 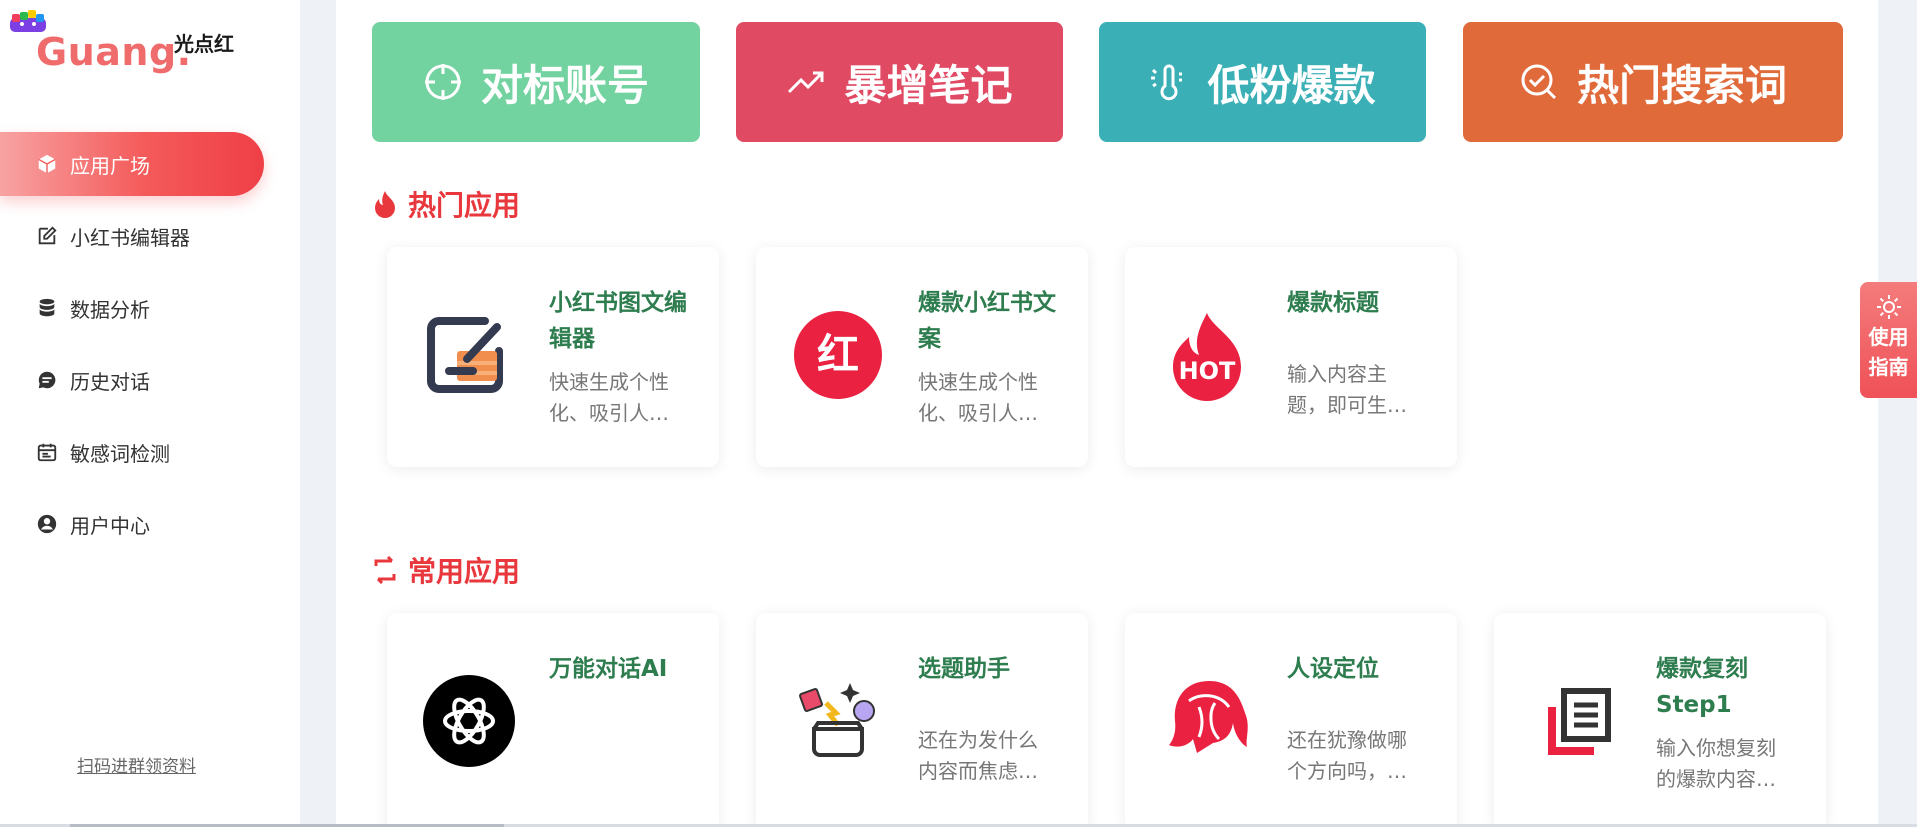 What do you see at coordinates (446, 570) in the screenshot?
I see `common-apps-title: 常用应用` at bounding box center [446, 570].